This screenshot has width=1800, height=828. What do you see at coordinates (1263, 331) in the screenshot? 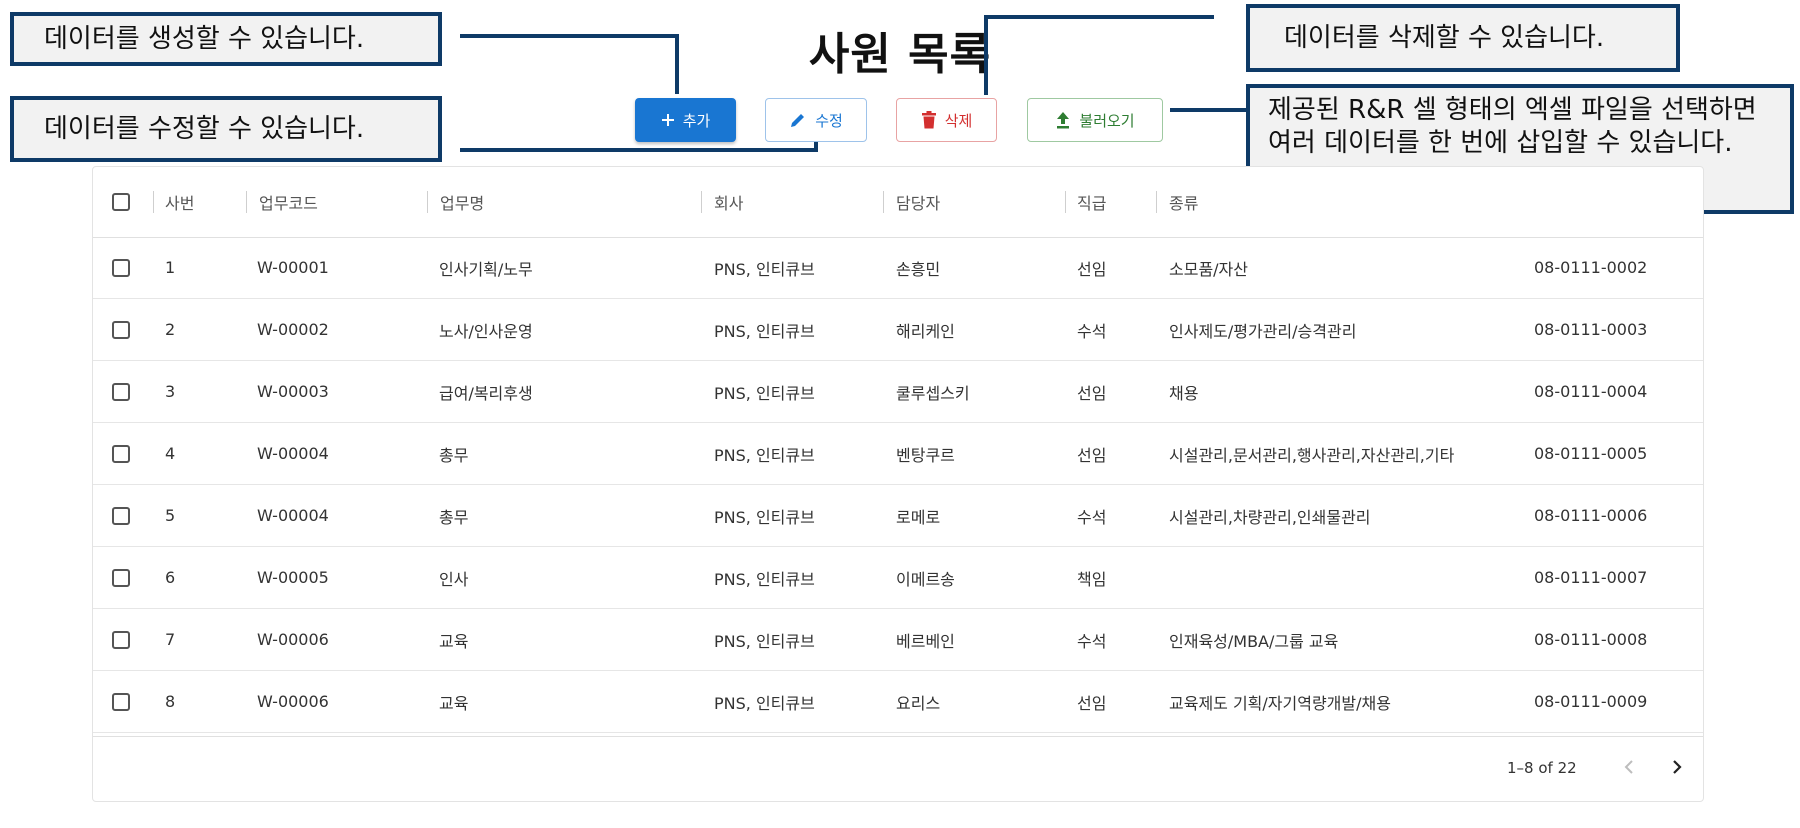
I see `cell-kind: 인사제도/평가관리/승격관리` at bounding box center [1263, 331].